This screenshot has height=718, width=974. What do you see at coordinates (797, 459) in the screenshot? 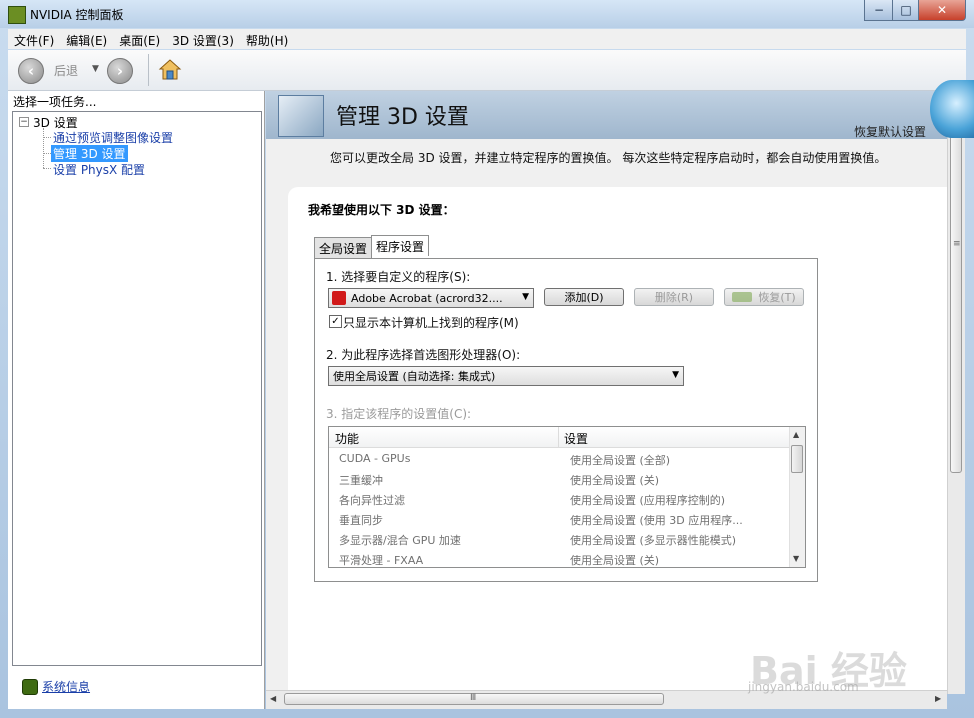
I see `grid-scroll-thumb` at bounding box center [797, 459].